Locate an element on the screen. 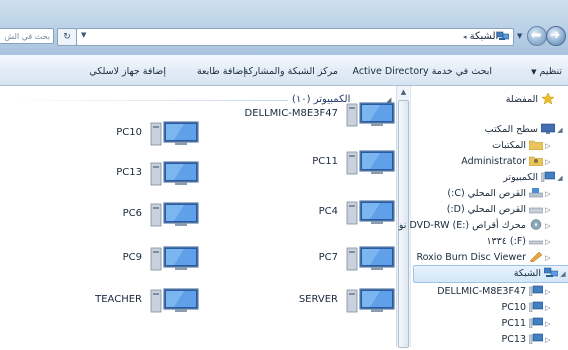 Image resolution: width=568 pixels, height=350 pixels. nav-item-network-pc13: ▷PC13 is located at coordinates (527, 340).